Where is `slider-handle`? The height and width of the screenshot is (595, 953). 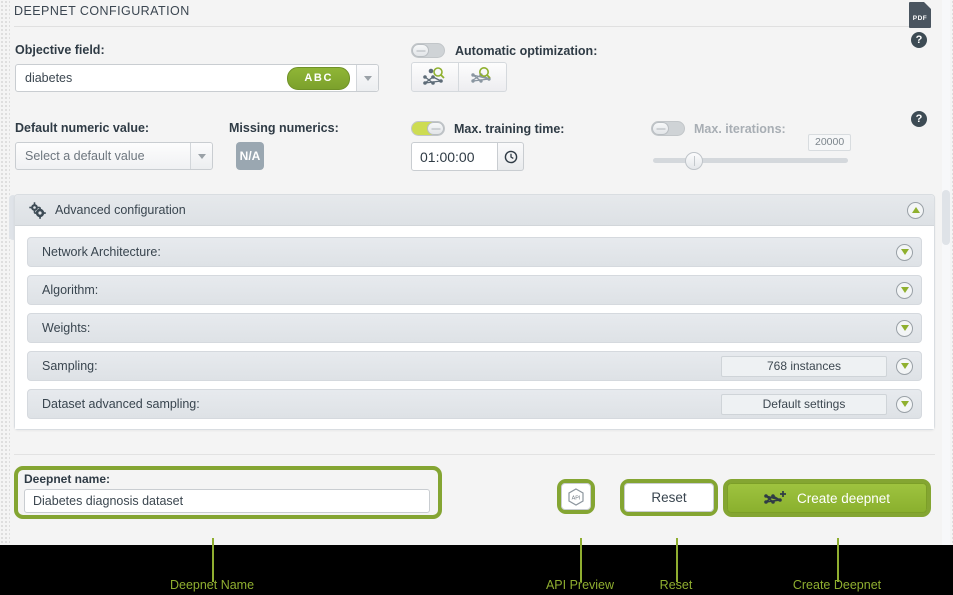
slider-handle is located at coordinates (693, 161).